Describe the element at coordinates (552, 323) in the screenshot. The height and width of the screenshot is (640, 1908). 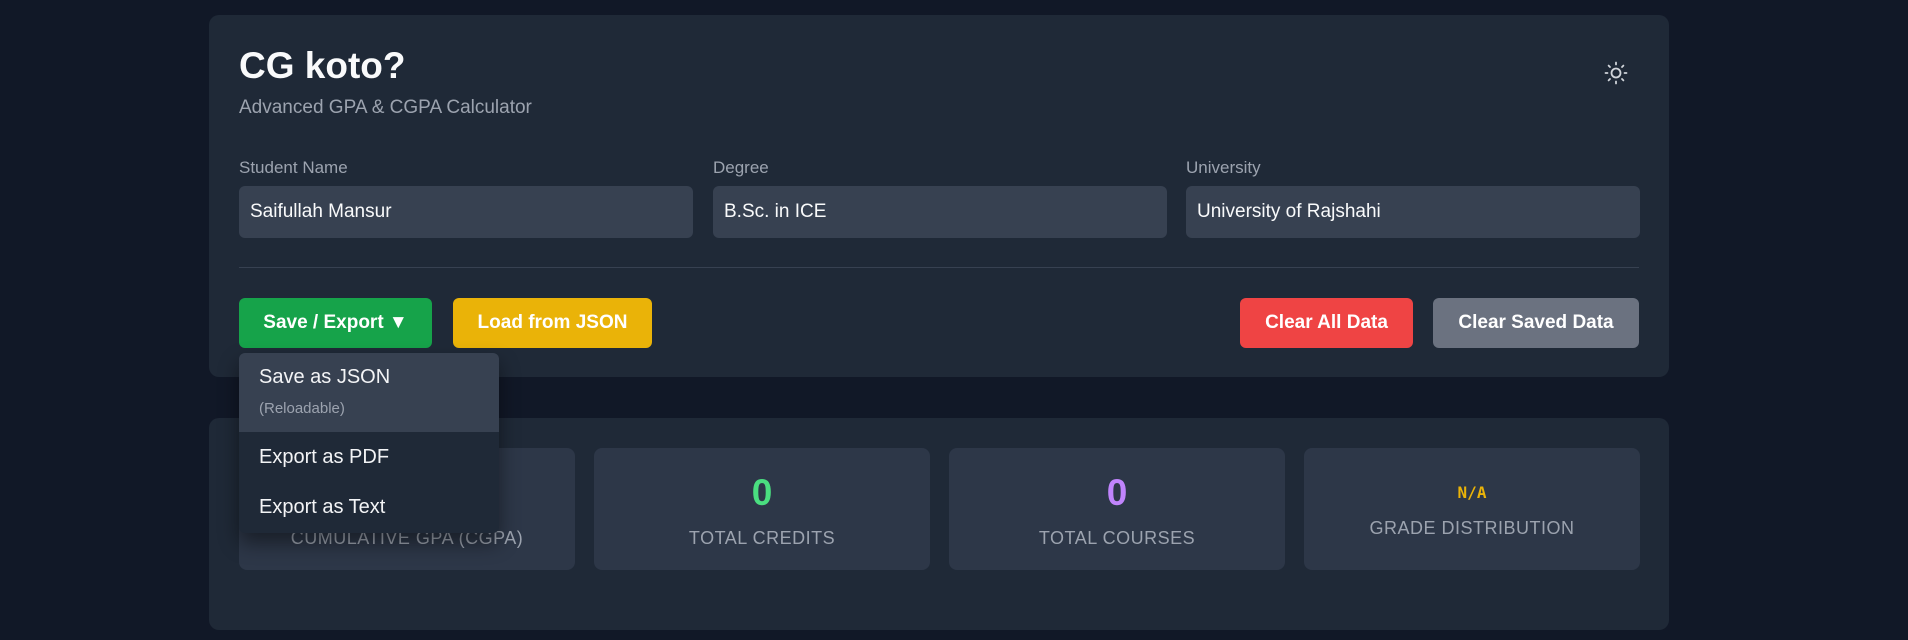
I see `load-json-button: Load from JSON` at that location.